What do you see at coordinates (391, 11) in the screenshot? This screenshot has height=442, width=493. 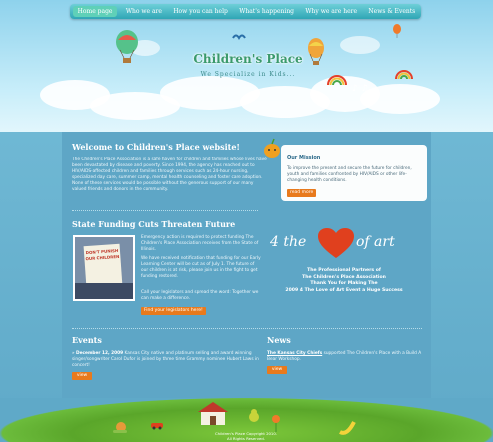 I see `nav-news-events: News & Events` at bounding box center [391, 11].